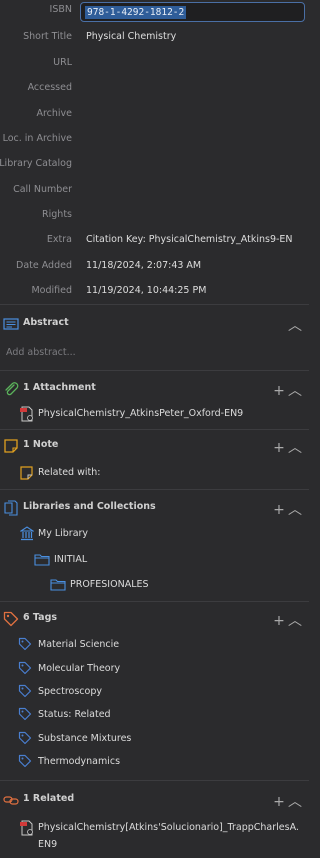 This screenshot has width=320, height=858. What do you see at coordinates (57, 214) in the screenshot?
I see `field-label: Rights` at bounding box center [57, 214].